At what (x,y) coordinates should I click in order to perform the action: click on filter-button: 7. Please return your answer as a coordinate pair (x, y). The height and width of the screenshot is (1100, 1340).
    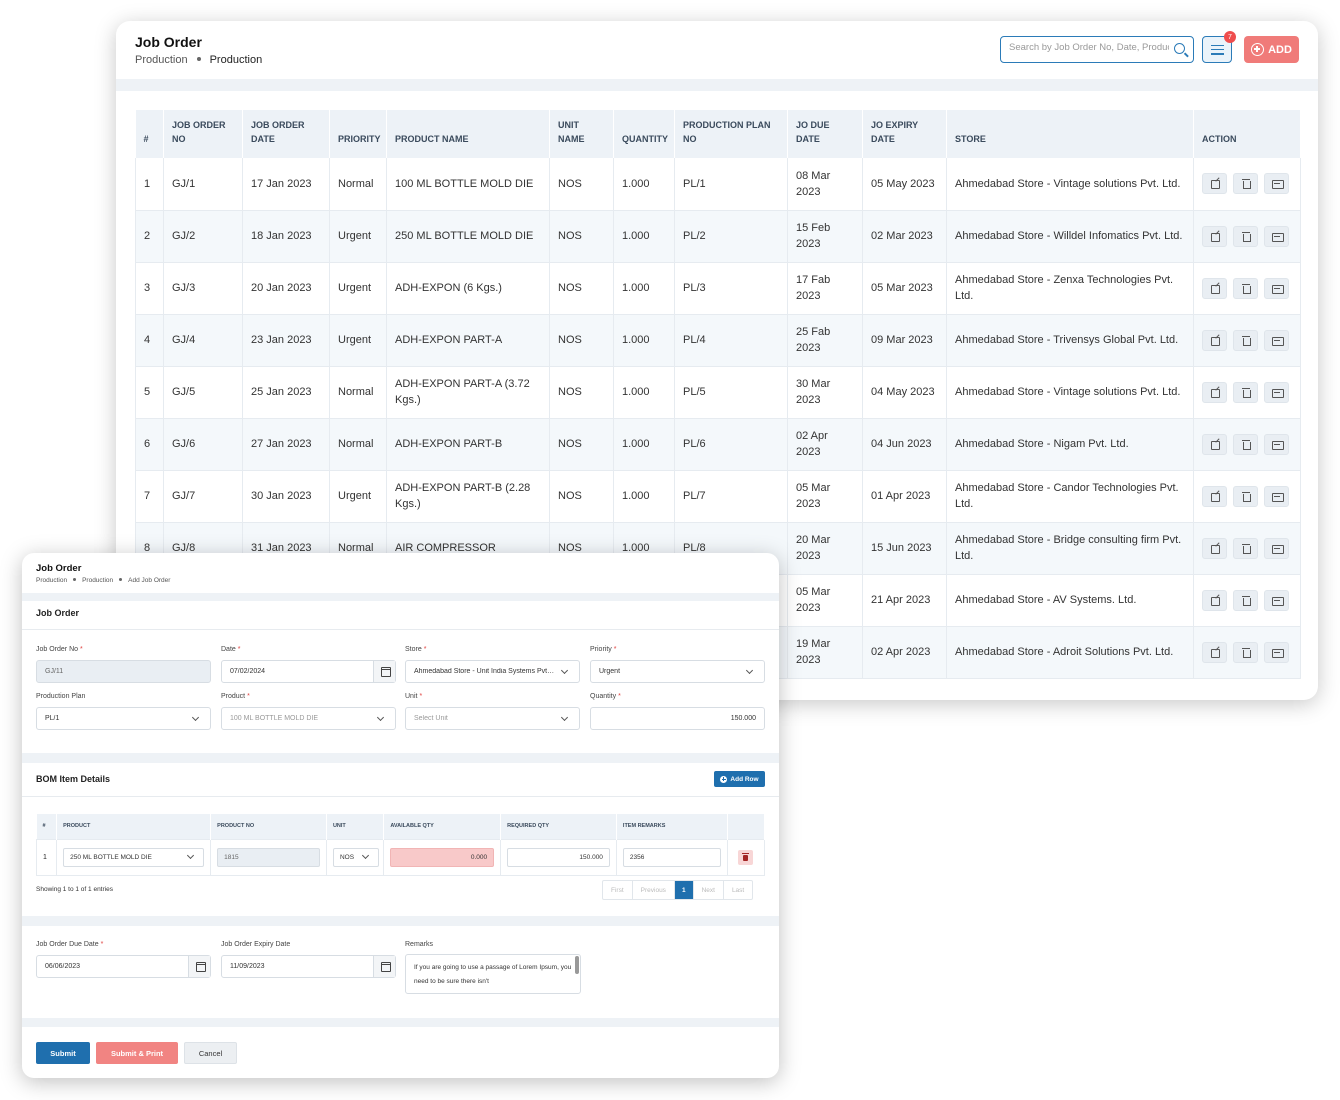
    Looking at the image, I should click on (1219, 47).